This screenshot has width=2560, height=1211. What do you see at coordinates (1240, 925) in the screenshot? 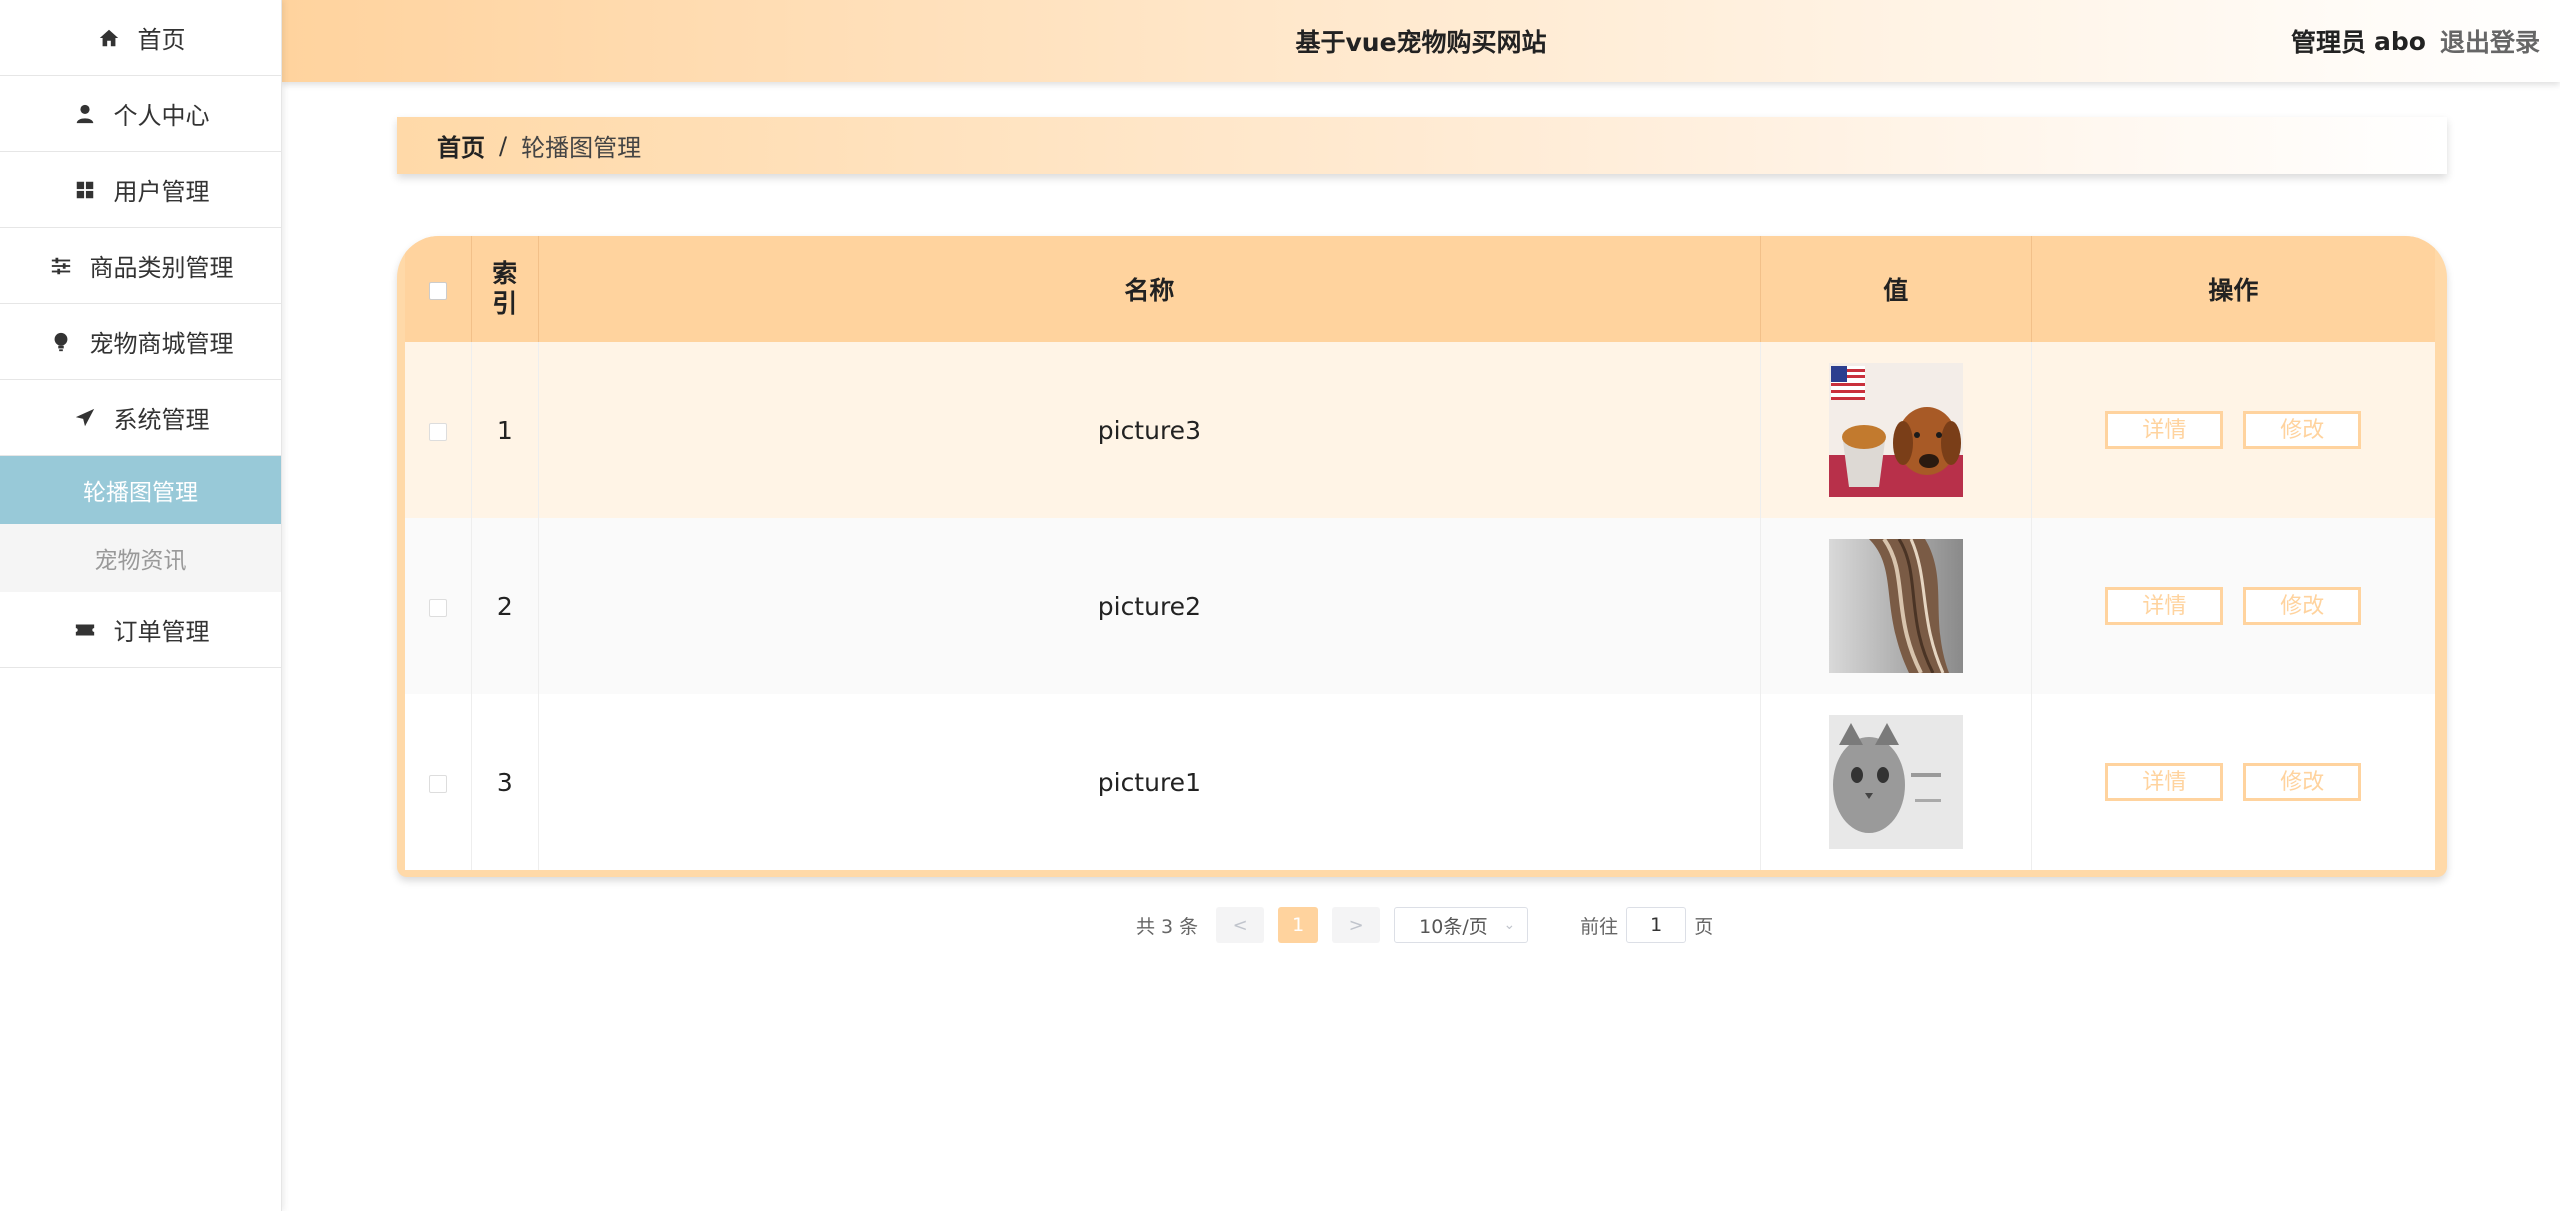
I see `prev-page-button: <` at bounding box center [1240, 925].